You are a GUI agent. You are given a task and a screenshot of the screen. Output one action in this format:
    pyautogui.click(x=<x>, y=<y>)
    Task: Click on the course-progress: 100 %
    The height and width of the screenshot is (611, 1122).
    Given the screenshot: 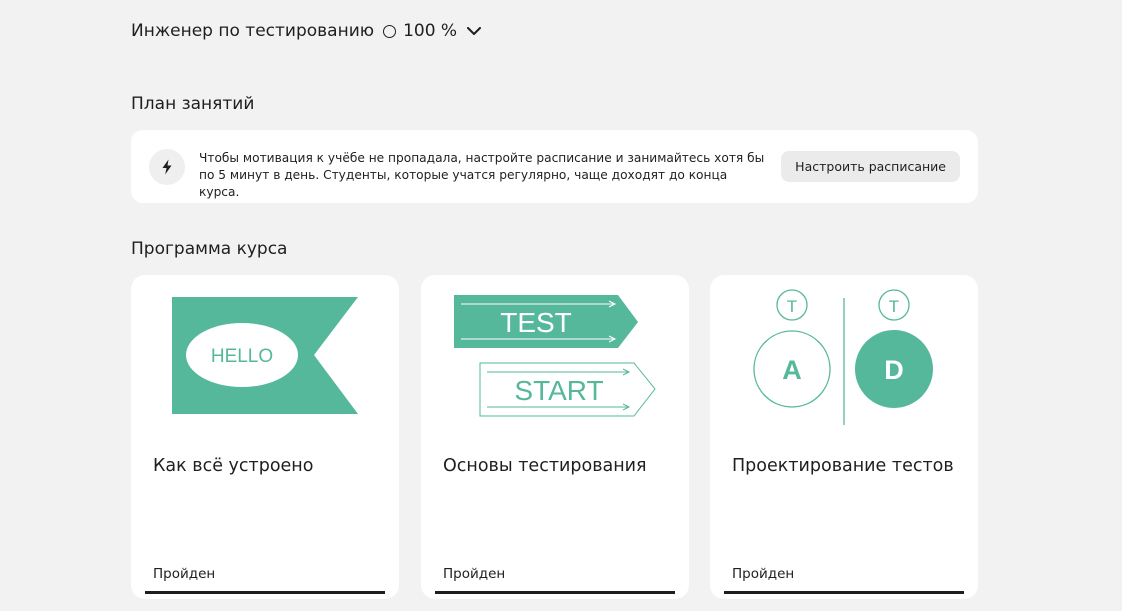 What is the action you would take?
    pyautogui.click(x=430, y=31)
    